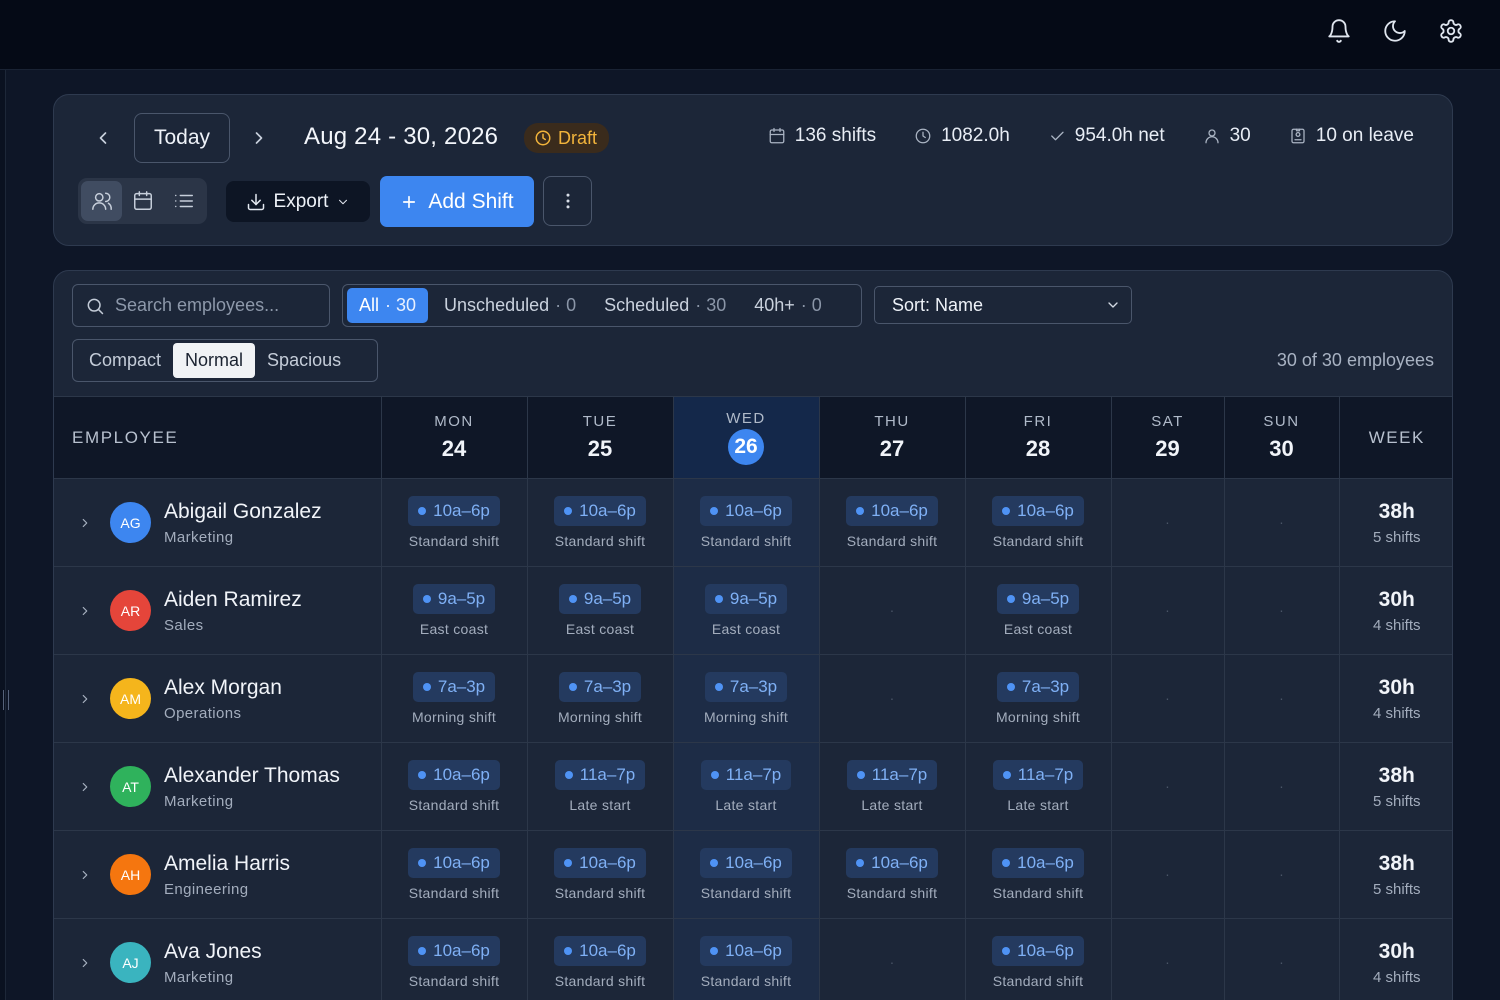 This screenshot has width=1500, height=1000. What do you see at coordinates (1003, 305) in the screenshot?
I see `sort-select: Sort: Name` at bounding box center [1003, 305].